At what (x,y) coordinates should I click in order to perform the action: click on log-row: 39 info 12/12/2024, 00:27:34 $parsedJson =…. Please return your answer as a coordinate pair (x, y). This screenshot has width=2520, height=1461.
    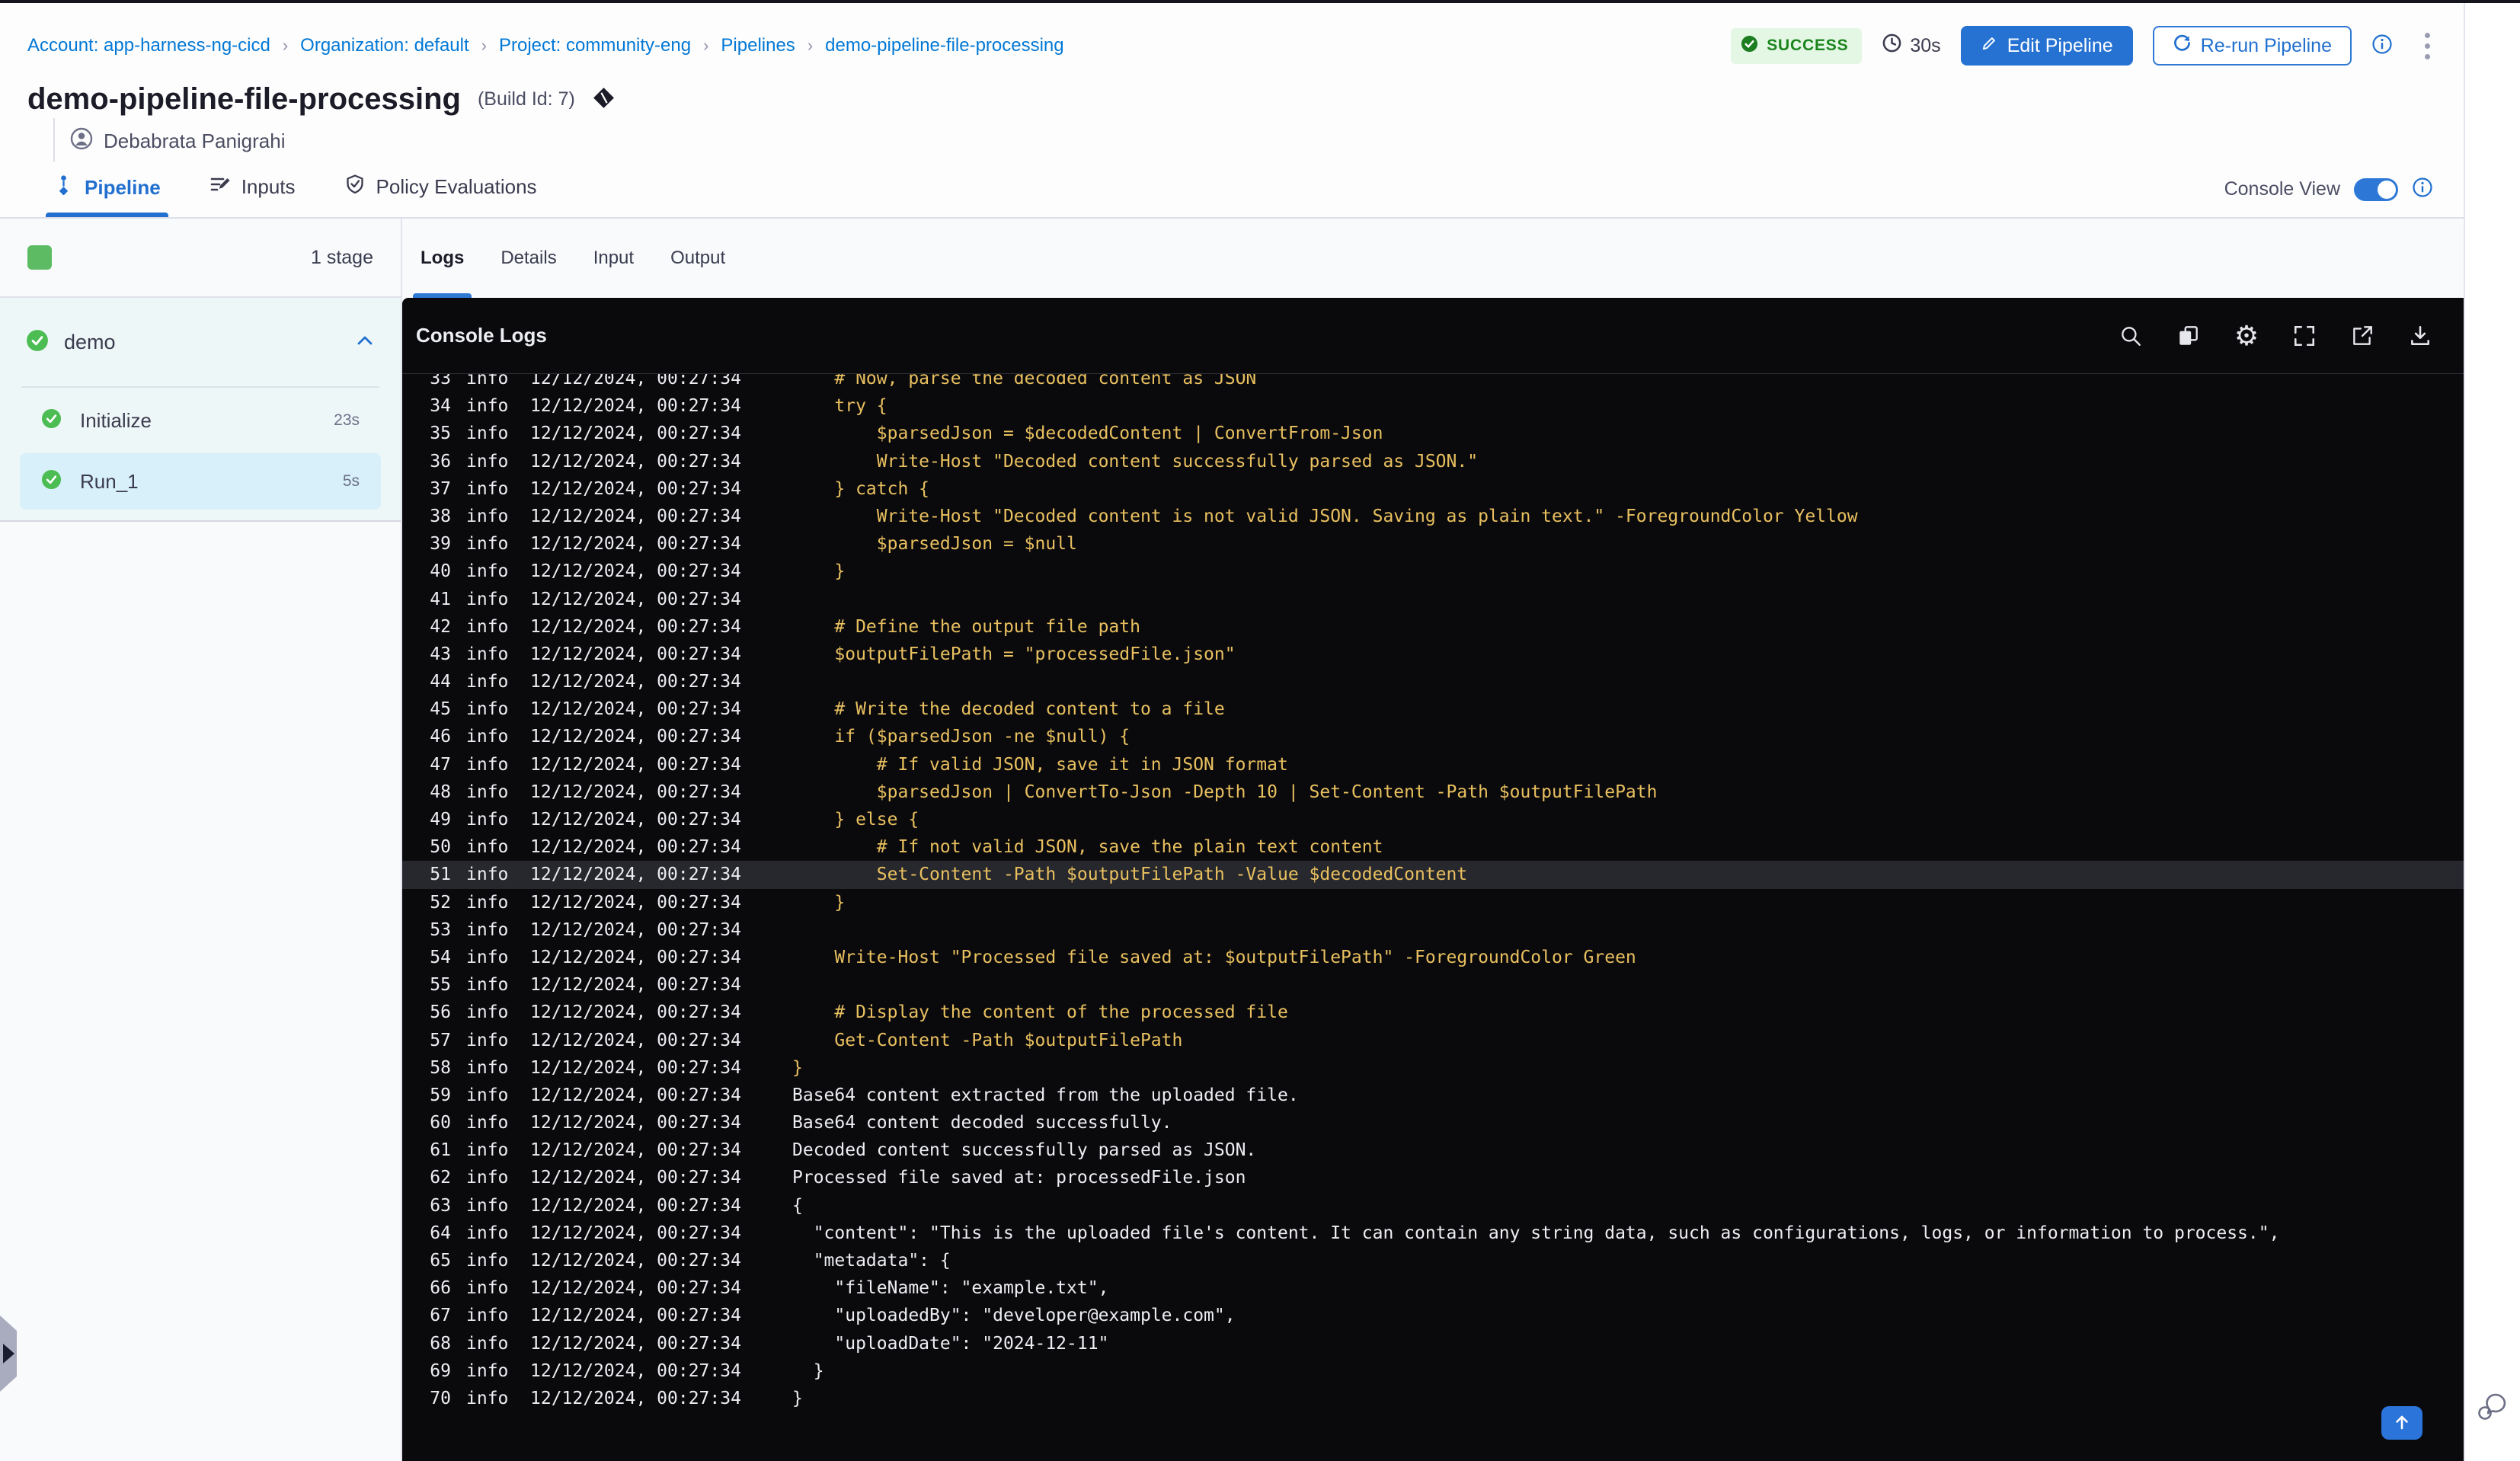
    Looking at the image, I should click on (1433, 544).